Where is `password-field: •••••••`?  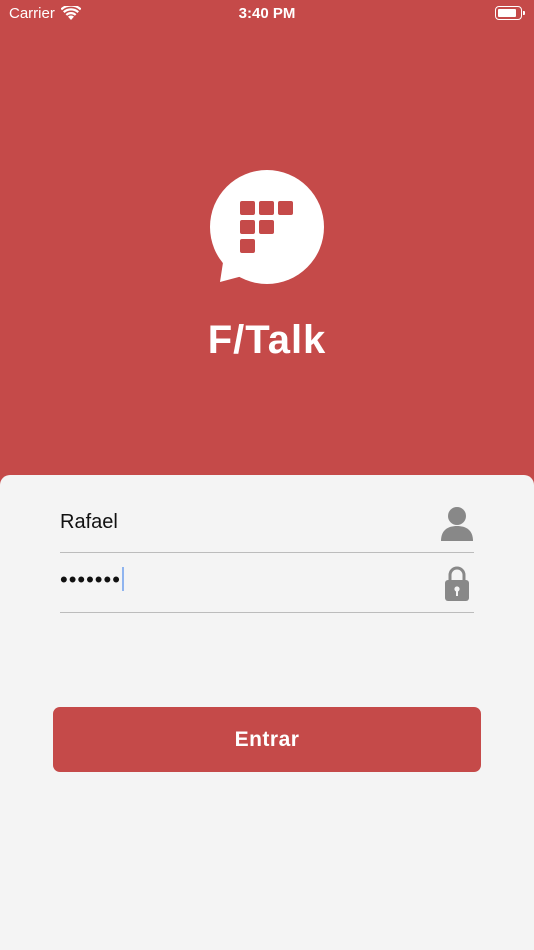 password-field: ••••••• is located at coordinates (267, 583).